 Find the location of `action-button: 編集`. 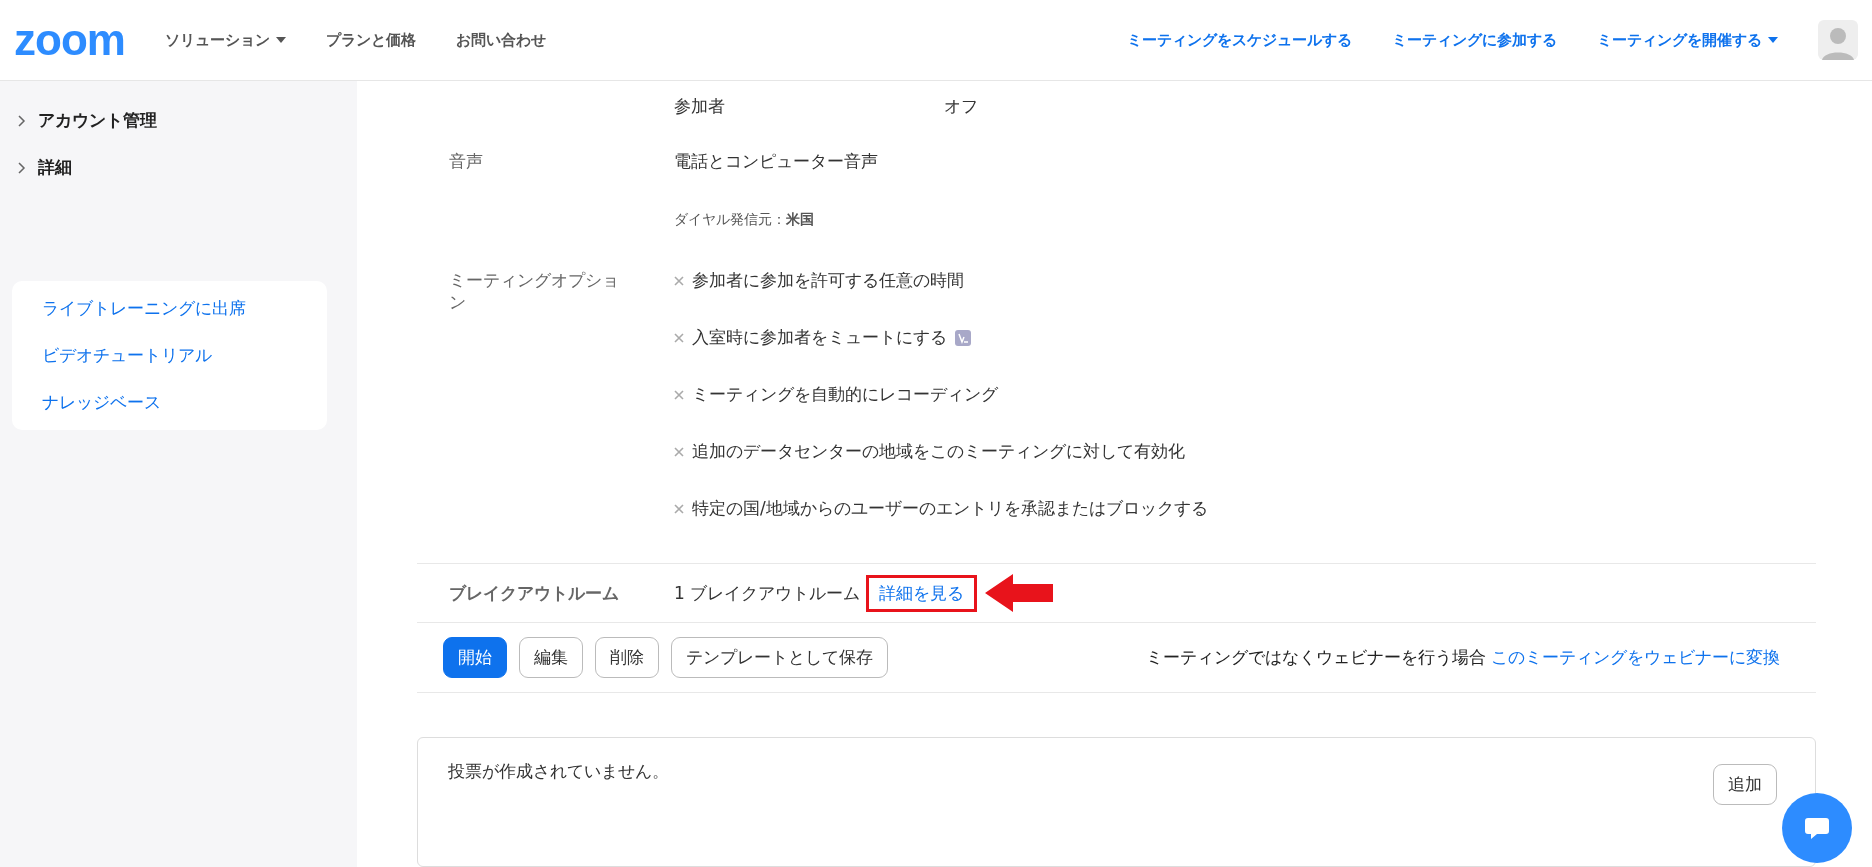

action-button: 編集 is located at coordinates (551, 658).